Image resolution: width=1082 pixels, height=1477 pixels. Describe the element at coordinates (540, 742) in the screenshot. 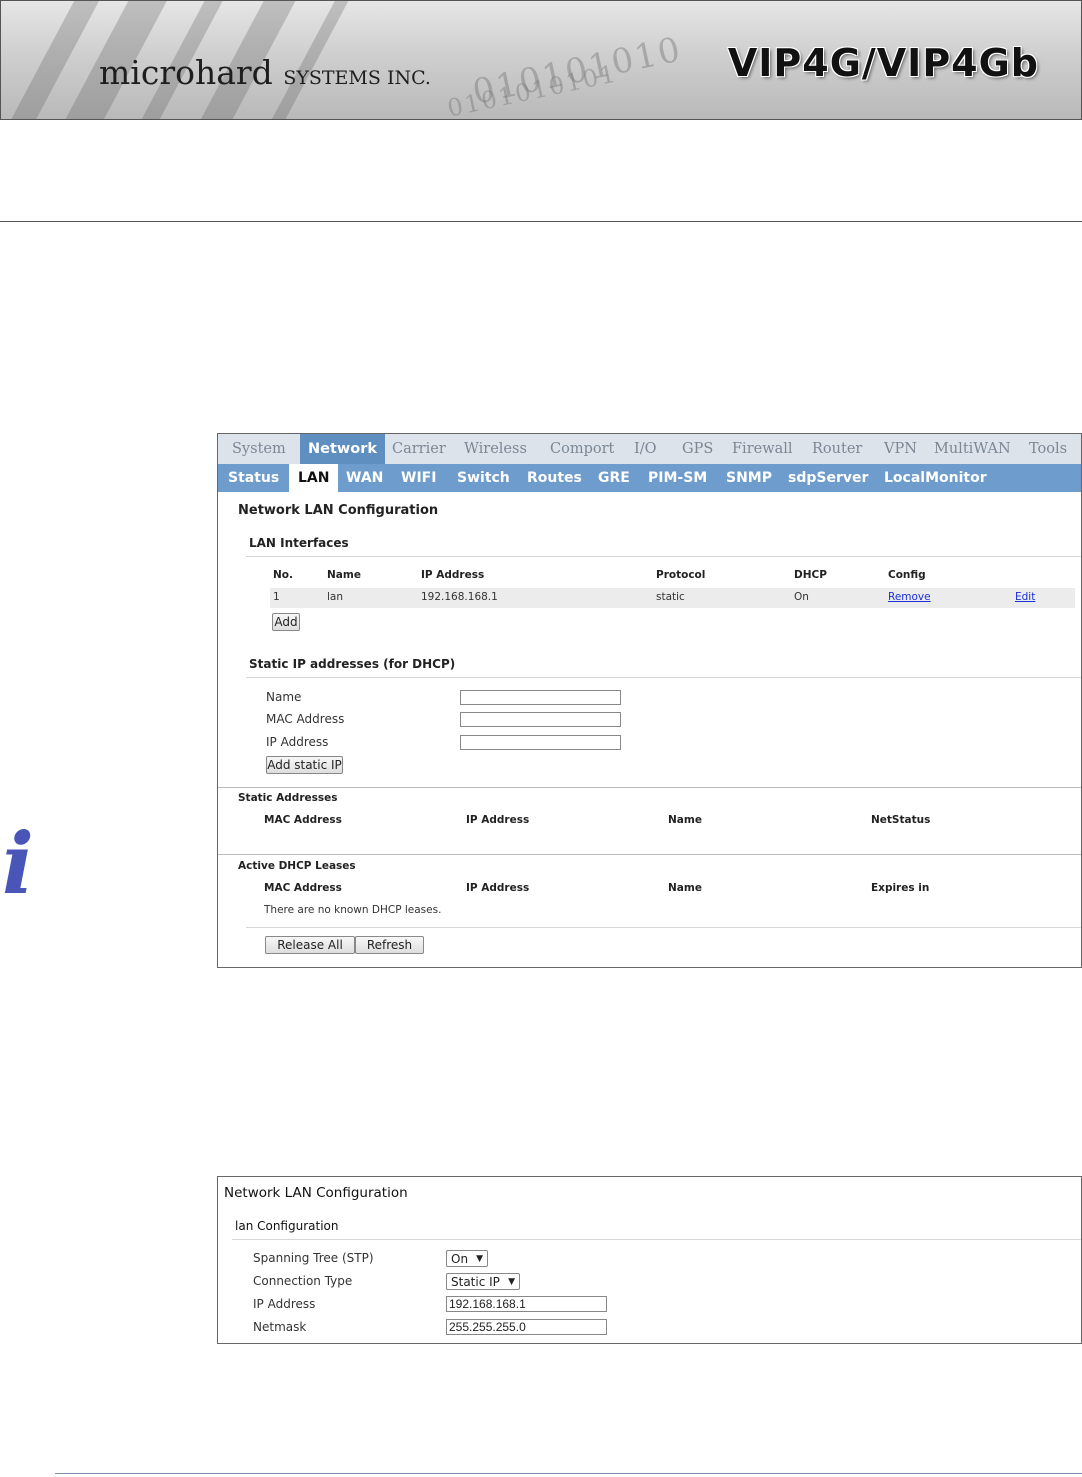

I see `static-ip-input` at that location.